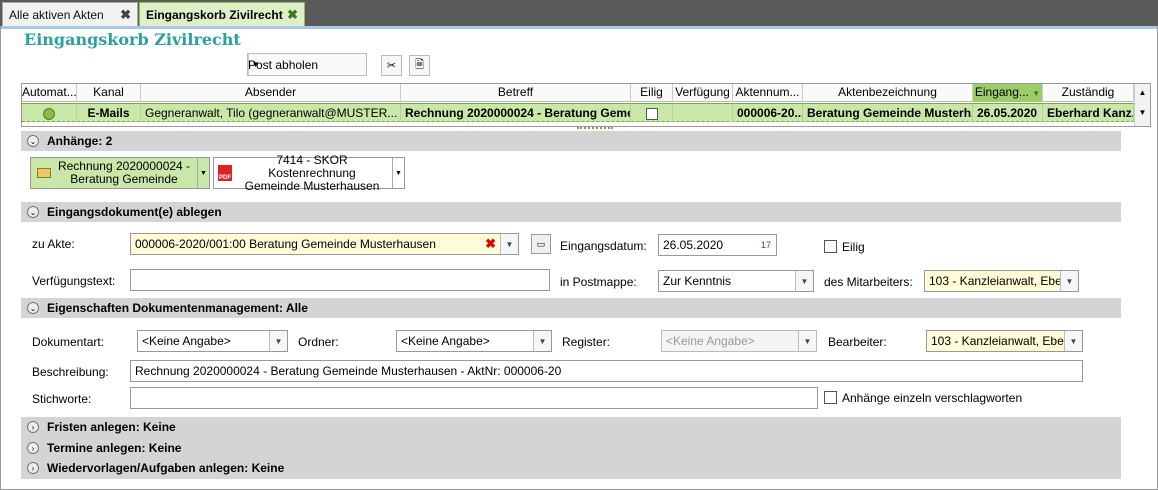 The height and width of the screenshot is (490, 1158). I want to click on column-header-zustaendig: Zuständig, so click(1088, 93).